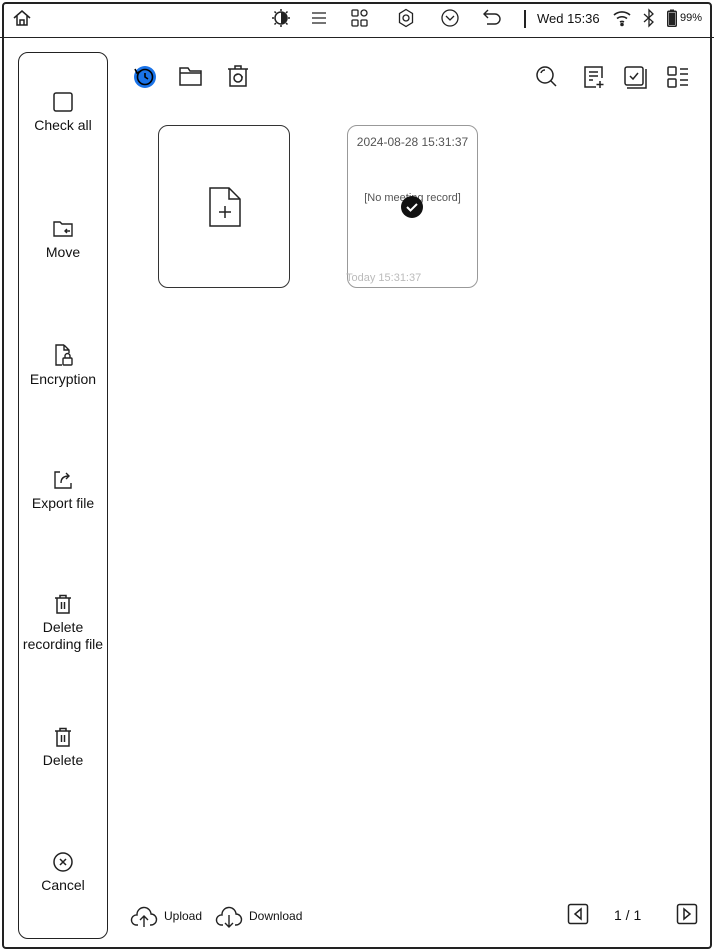 This screenshot has width=714, height=951. I want to click on bluetooth-icon, so click(649, 18).